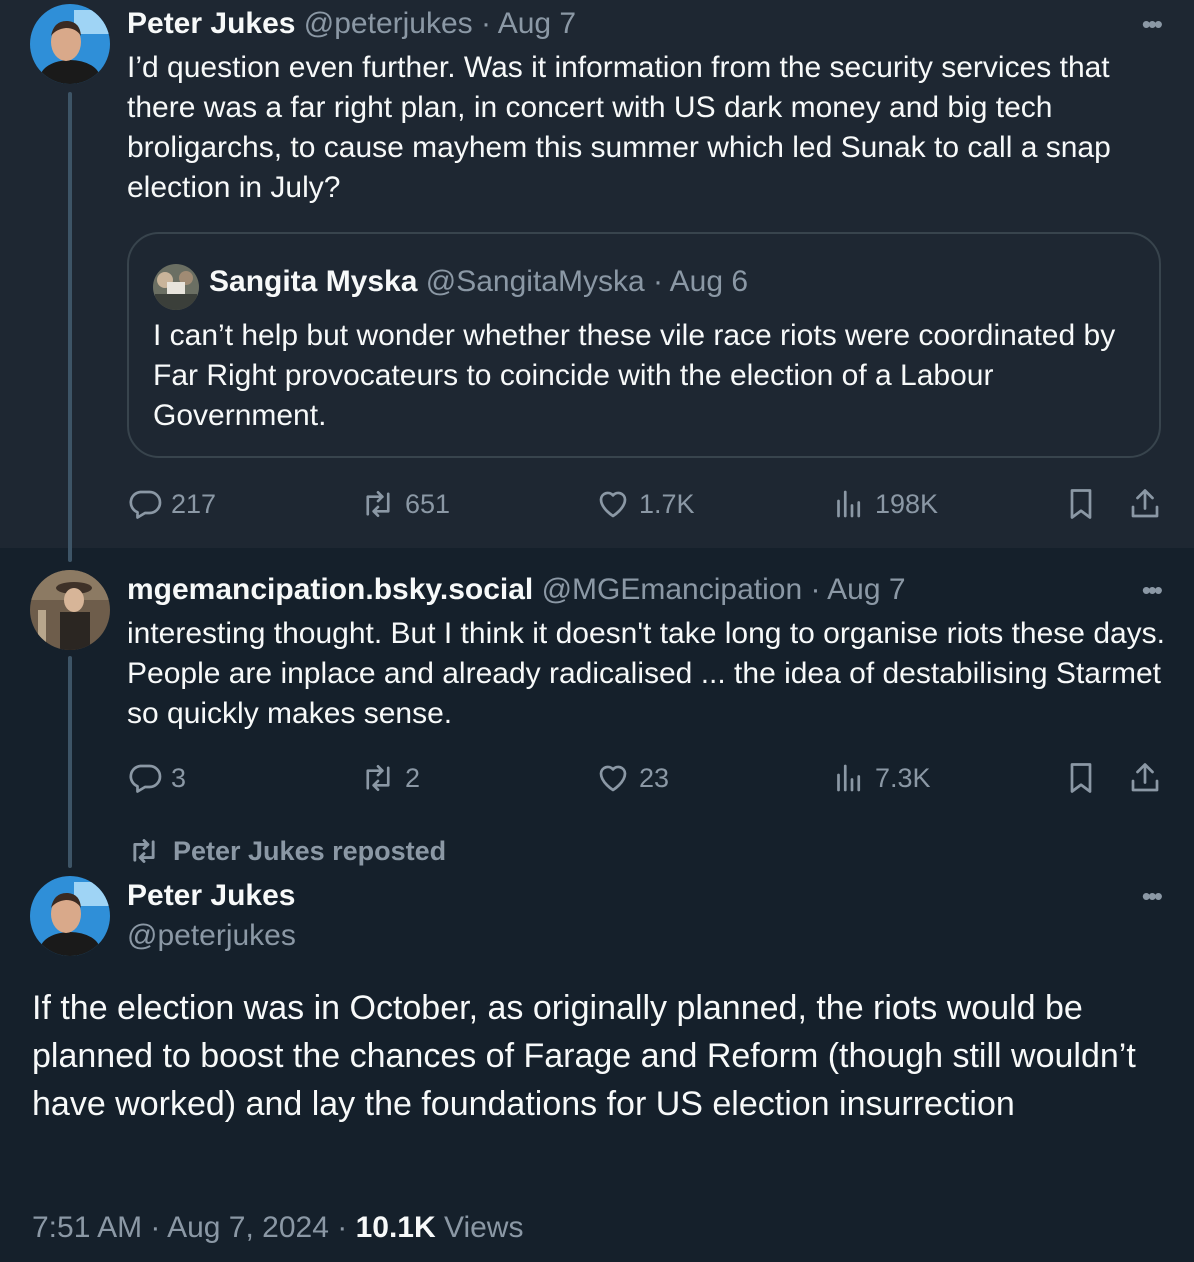 The width and height of the screenshot is (1194, 1262). Describe the element at coordinates (179, 777) in the screenshot. I see `reply-count: 3` at that location.